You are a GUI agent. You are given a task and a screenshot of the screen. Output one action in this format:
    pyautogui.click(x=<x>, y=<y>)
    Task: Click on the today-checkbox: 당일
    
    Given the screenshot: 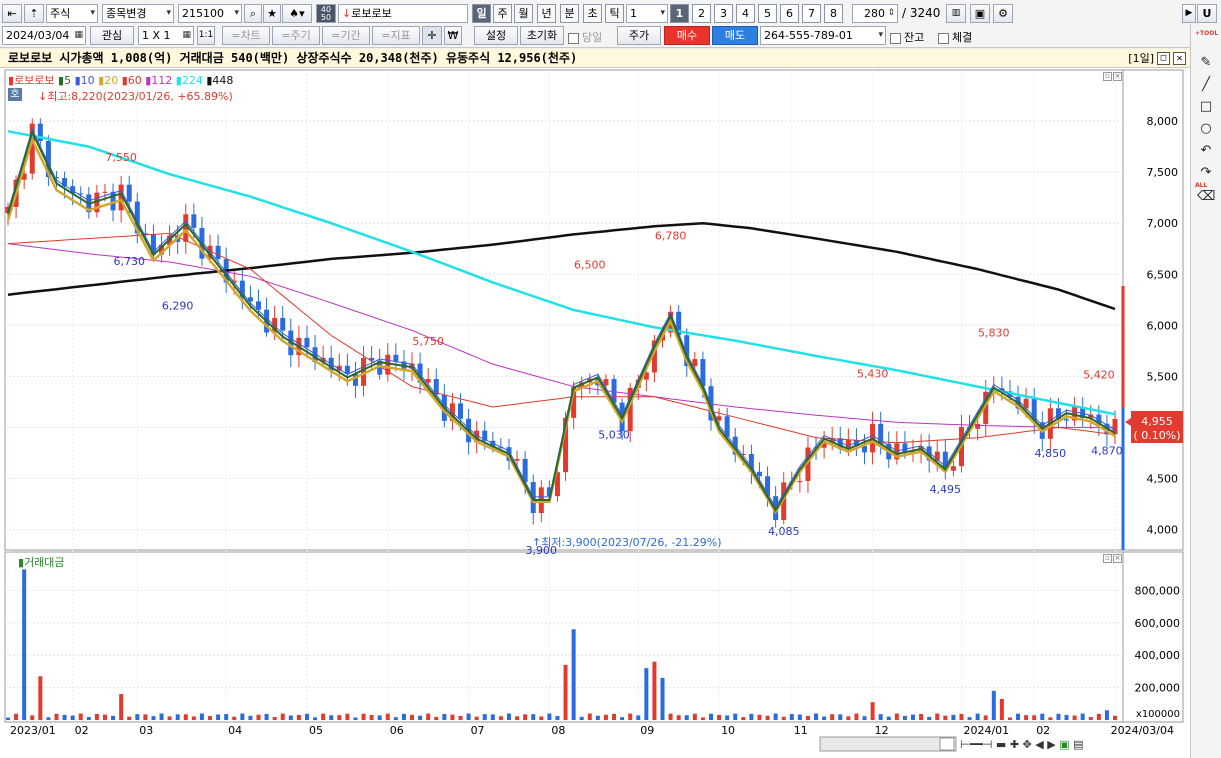 What is the action you would take?
    pyautogui.click(x=585, y=37)
    